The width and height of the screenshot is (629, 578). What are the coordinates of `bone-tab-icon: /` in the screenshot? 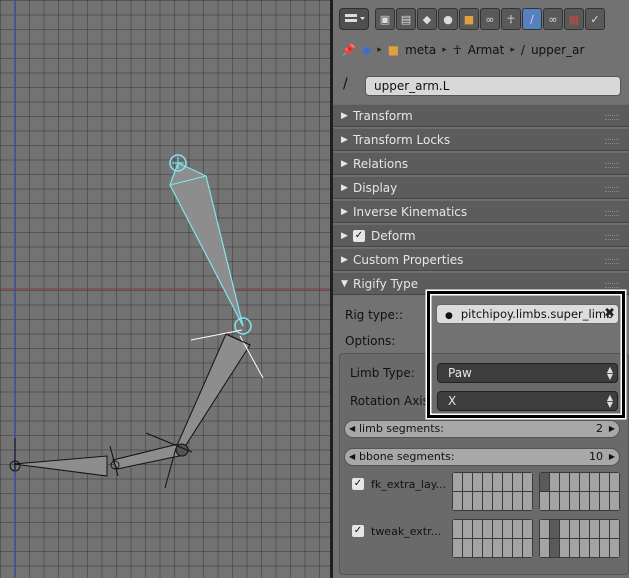 It's located at (532, 19).